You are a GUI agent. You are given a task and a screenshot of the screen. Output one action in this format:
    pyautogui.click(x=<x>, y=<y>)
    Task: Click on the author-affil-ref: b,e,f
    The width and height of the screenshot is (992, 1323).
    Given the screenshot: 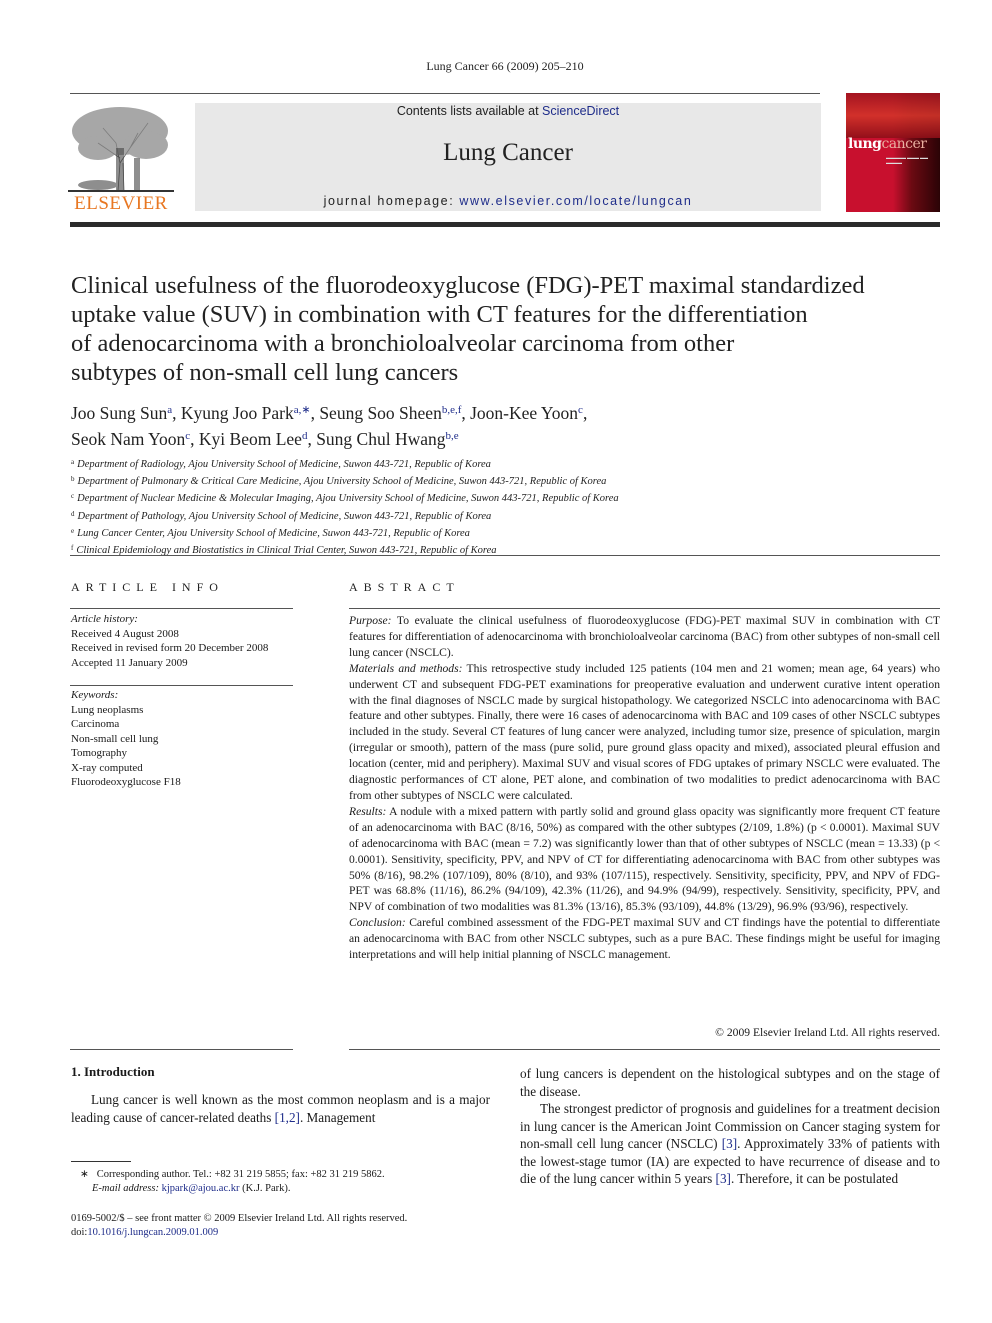 What is the action you would take?
    pyautogui.click(x=452, y=410)
    